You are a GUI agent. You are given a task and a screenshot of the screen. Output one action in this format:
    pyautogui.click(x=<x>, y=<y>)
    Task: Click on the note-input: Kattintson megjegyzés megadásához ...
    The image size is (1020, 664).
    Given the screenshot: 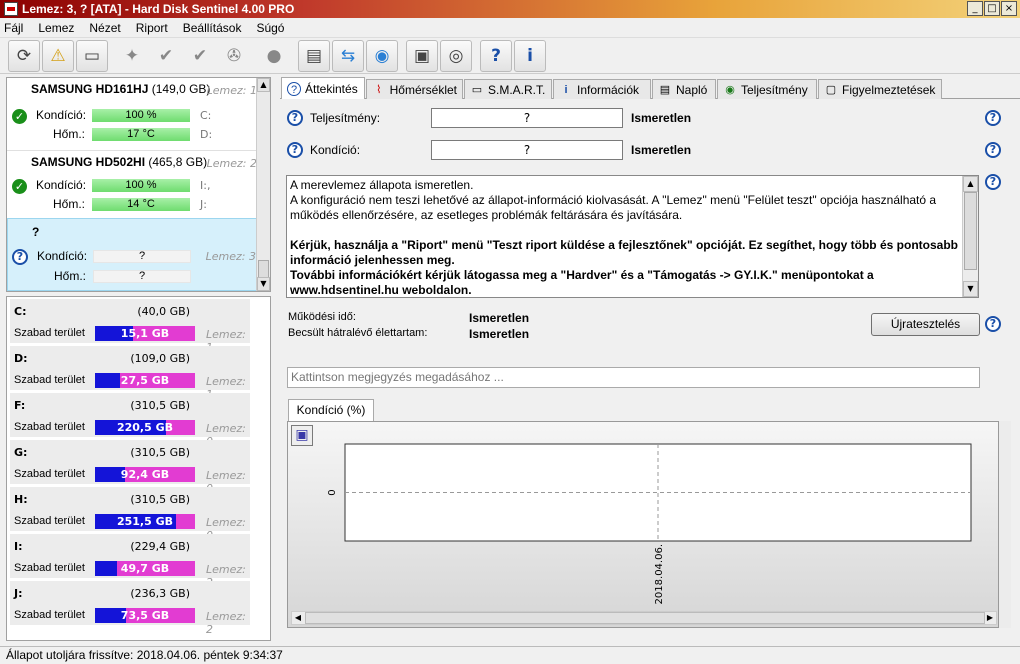 What is the action you would take?
    pyautogui.click(x=633, y=377)
    